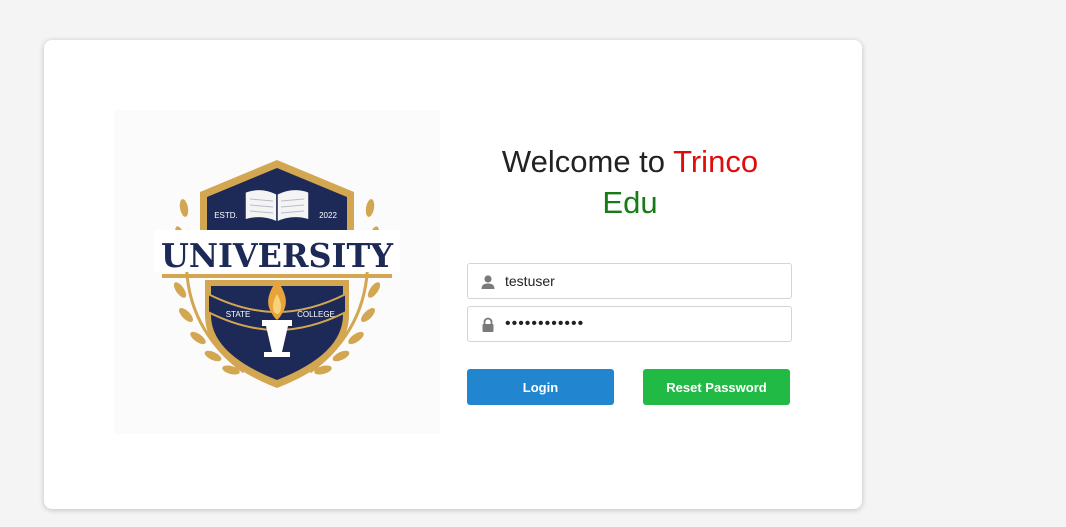  I want to click on brand-name-second: Edu, so click(630, 202).